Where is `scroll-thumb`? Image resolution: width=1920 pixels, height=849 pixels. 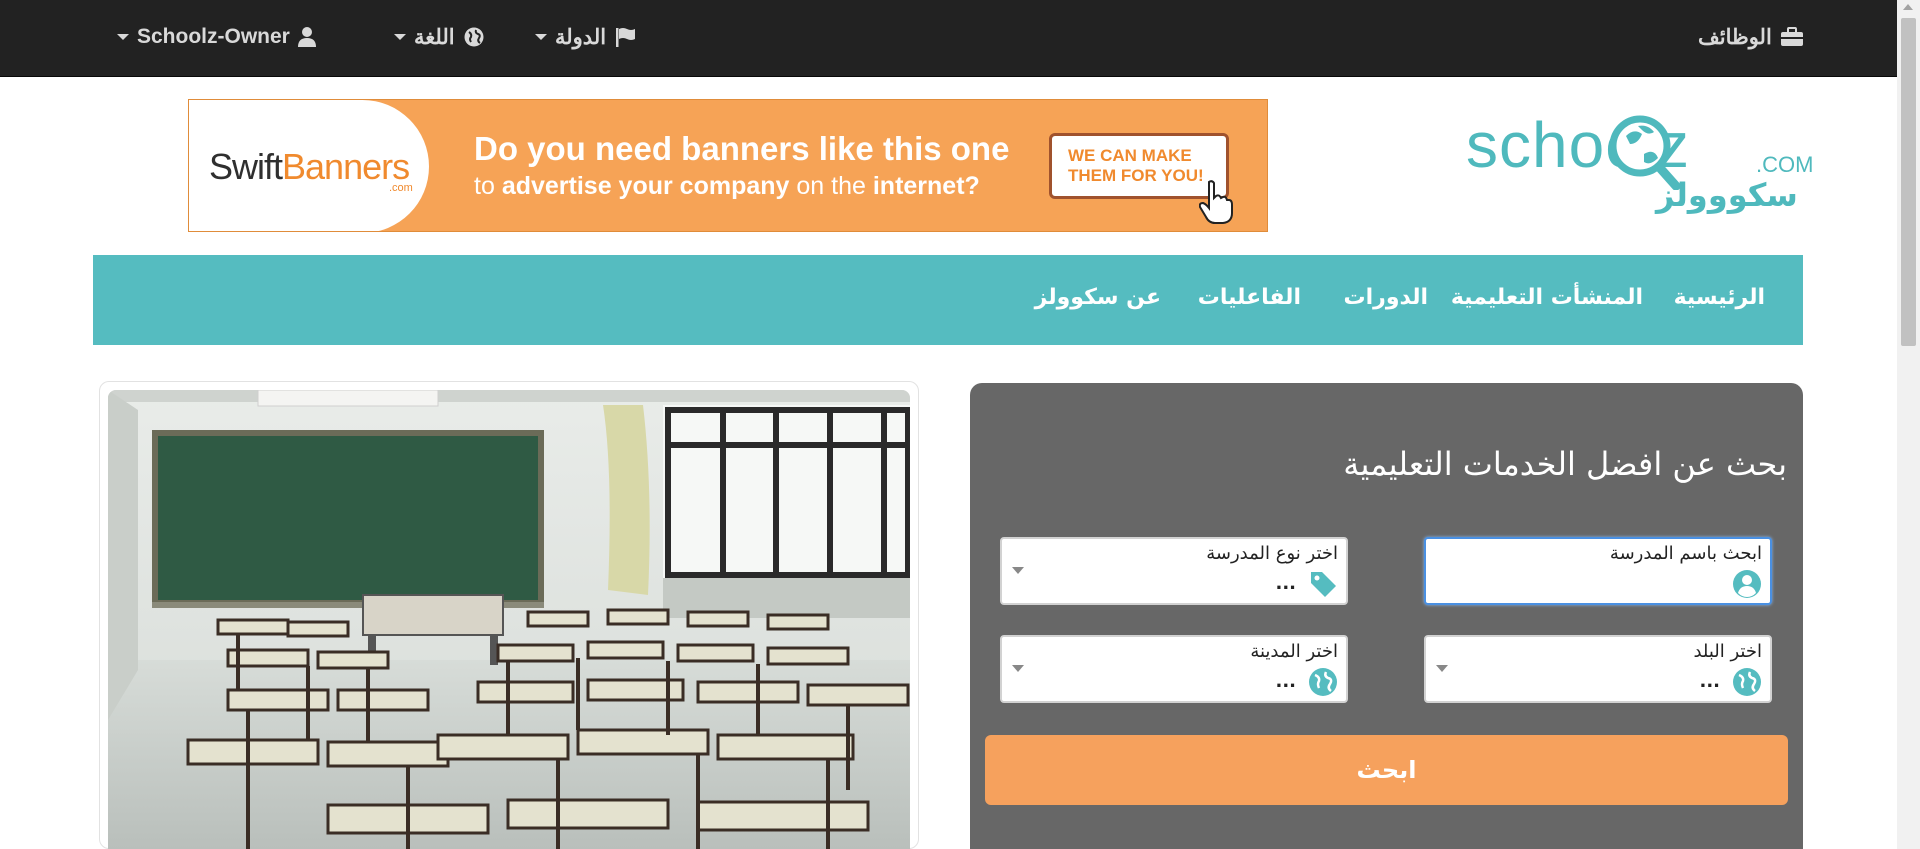
scroll-thumb is located at coordinates (1908, 182).